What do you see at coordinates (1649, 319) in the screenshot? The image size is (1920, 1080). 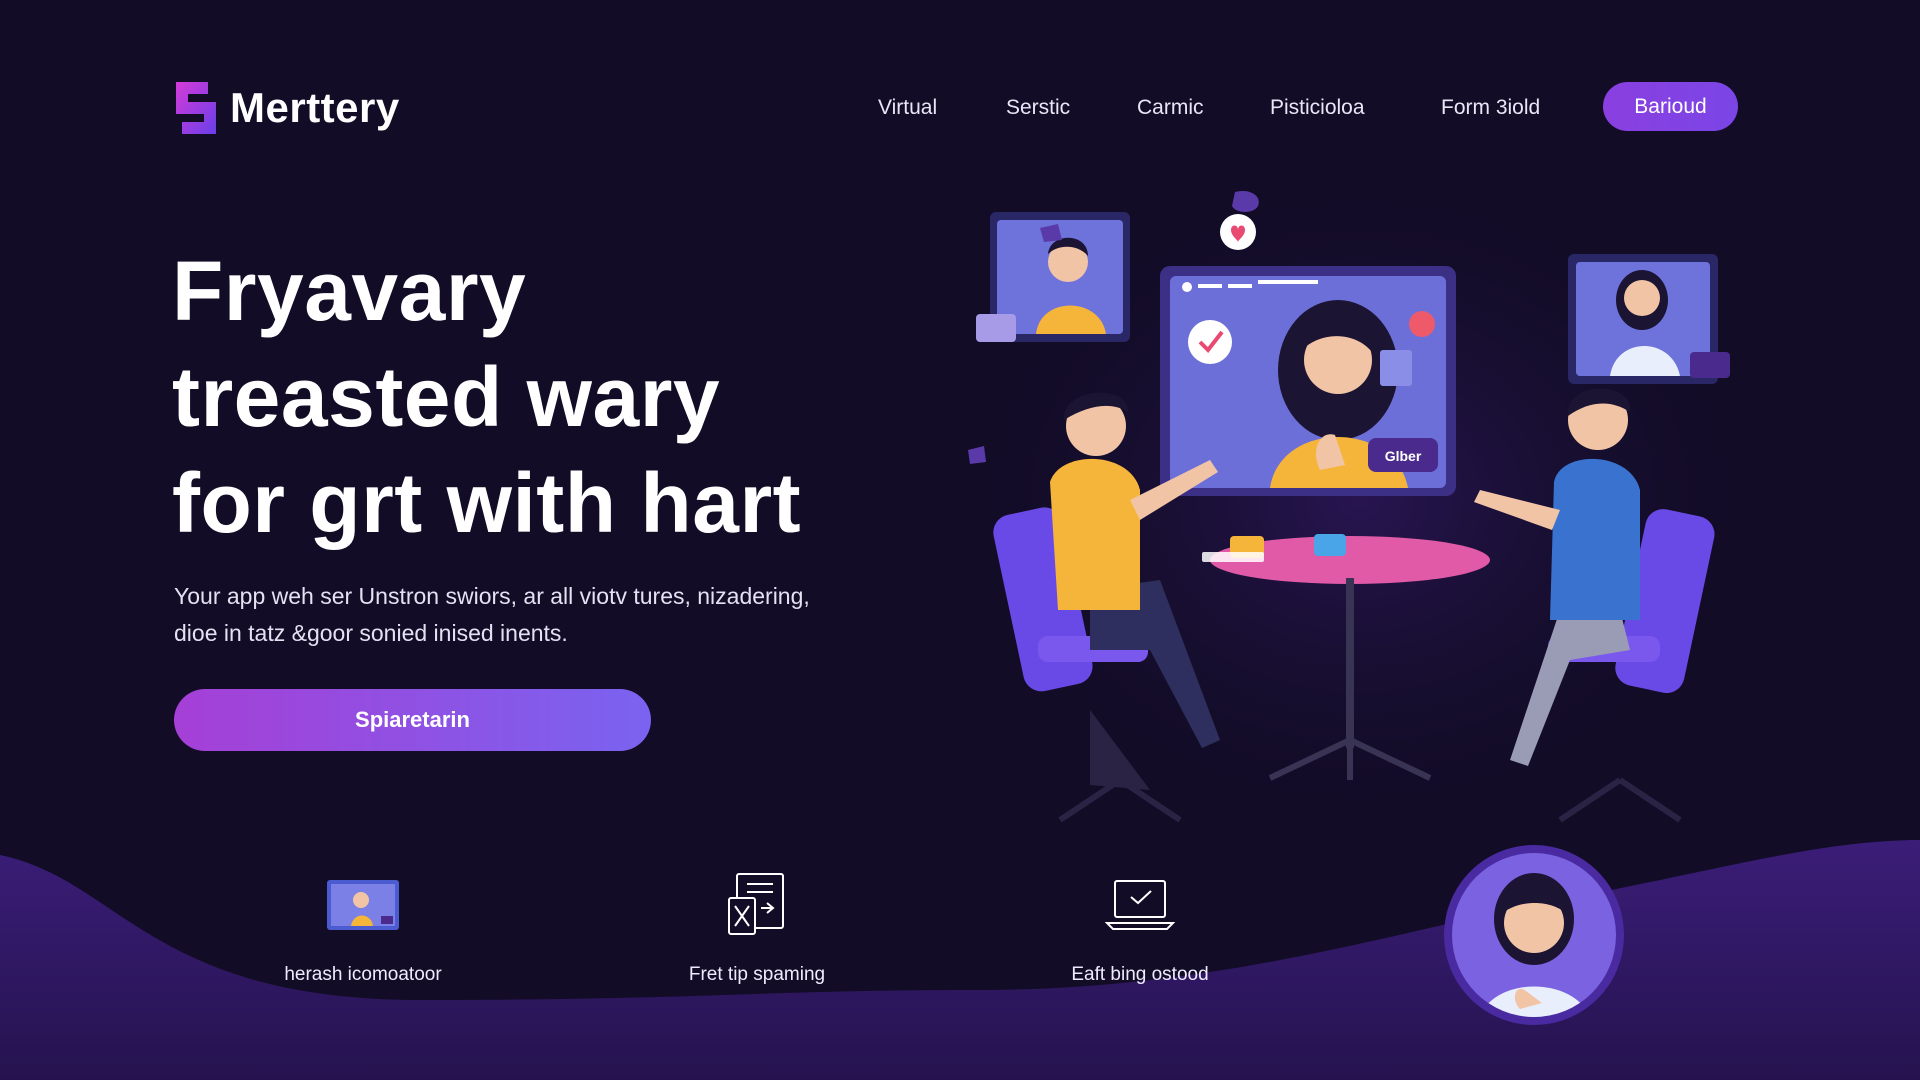 I see `video-thumbnail-right` at bounding box center [1649, 319].